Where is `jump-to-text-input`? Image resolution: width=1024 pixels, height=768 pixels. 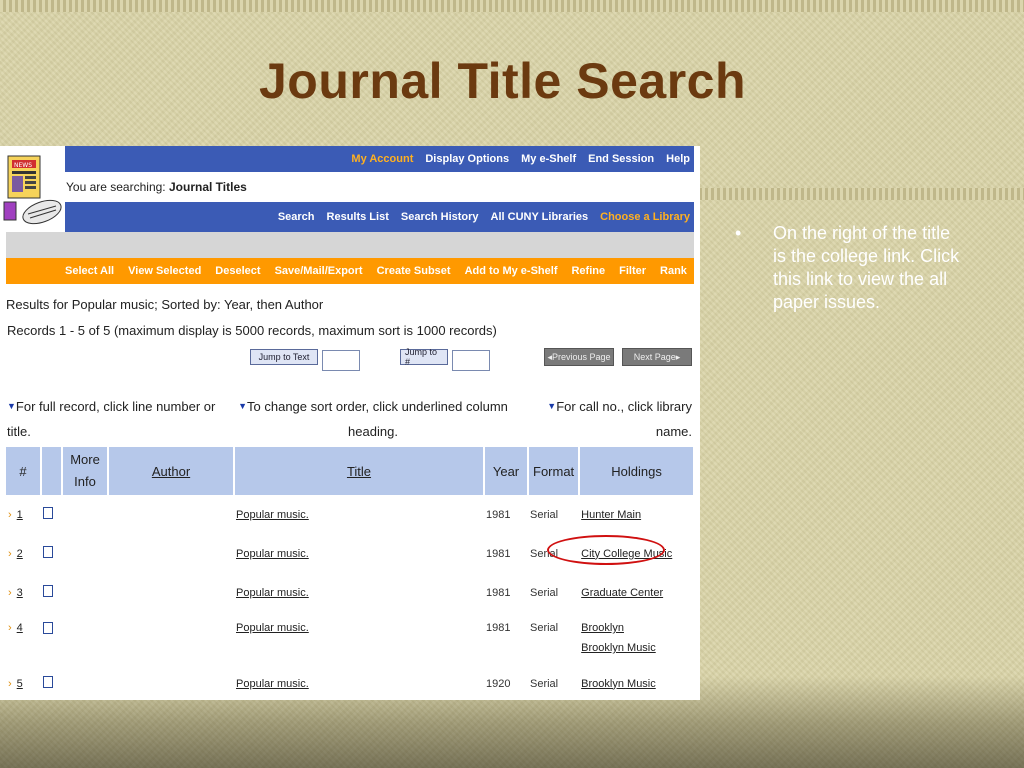
jump-to-text-input is located at coordinates (341, 360).